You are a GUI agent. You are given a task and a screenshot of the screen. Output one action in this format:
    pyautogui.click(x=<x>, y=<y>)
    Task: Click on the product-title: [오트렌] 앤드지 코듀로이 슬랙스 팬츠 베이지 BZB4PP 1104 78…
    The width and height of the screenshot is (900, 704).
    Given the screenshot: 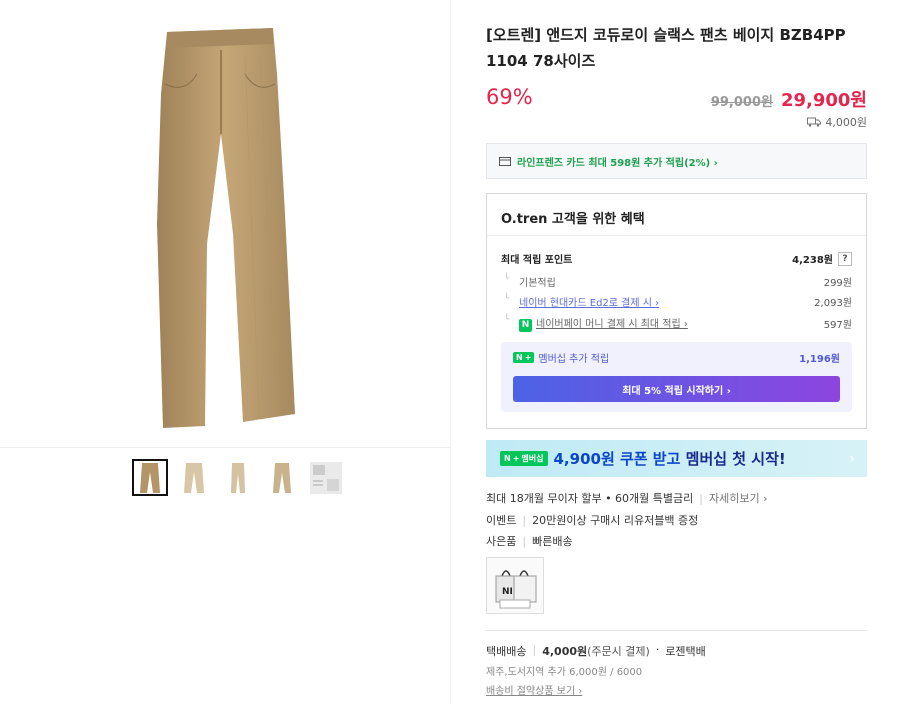 What is the action you would take?
    pyautogui.click(x=666, y=48)
    